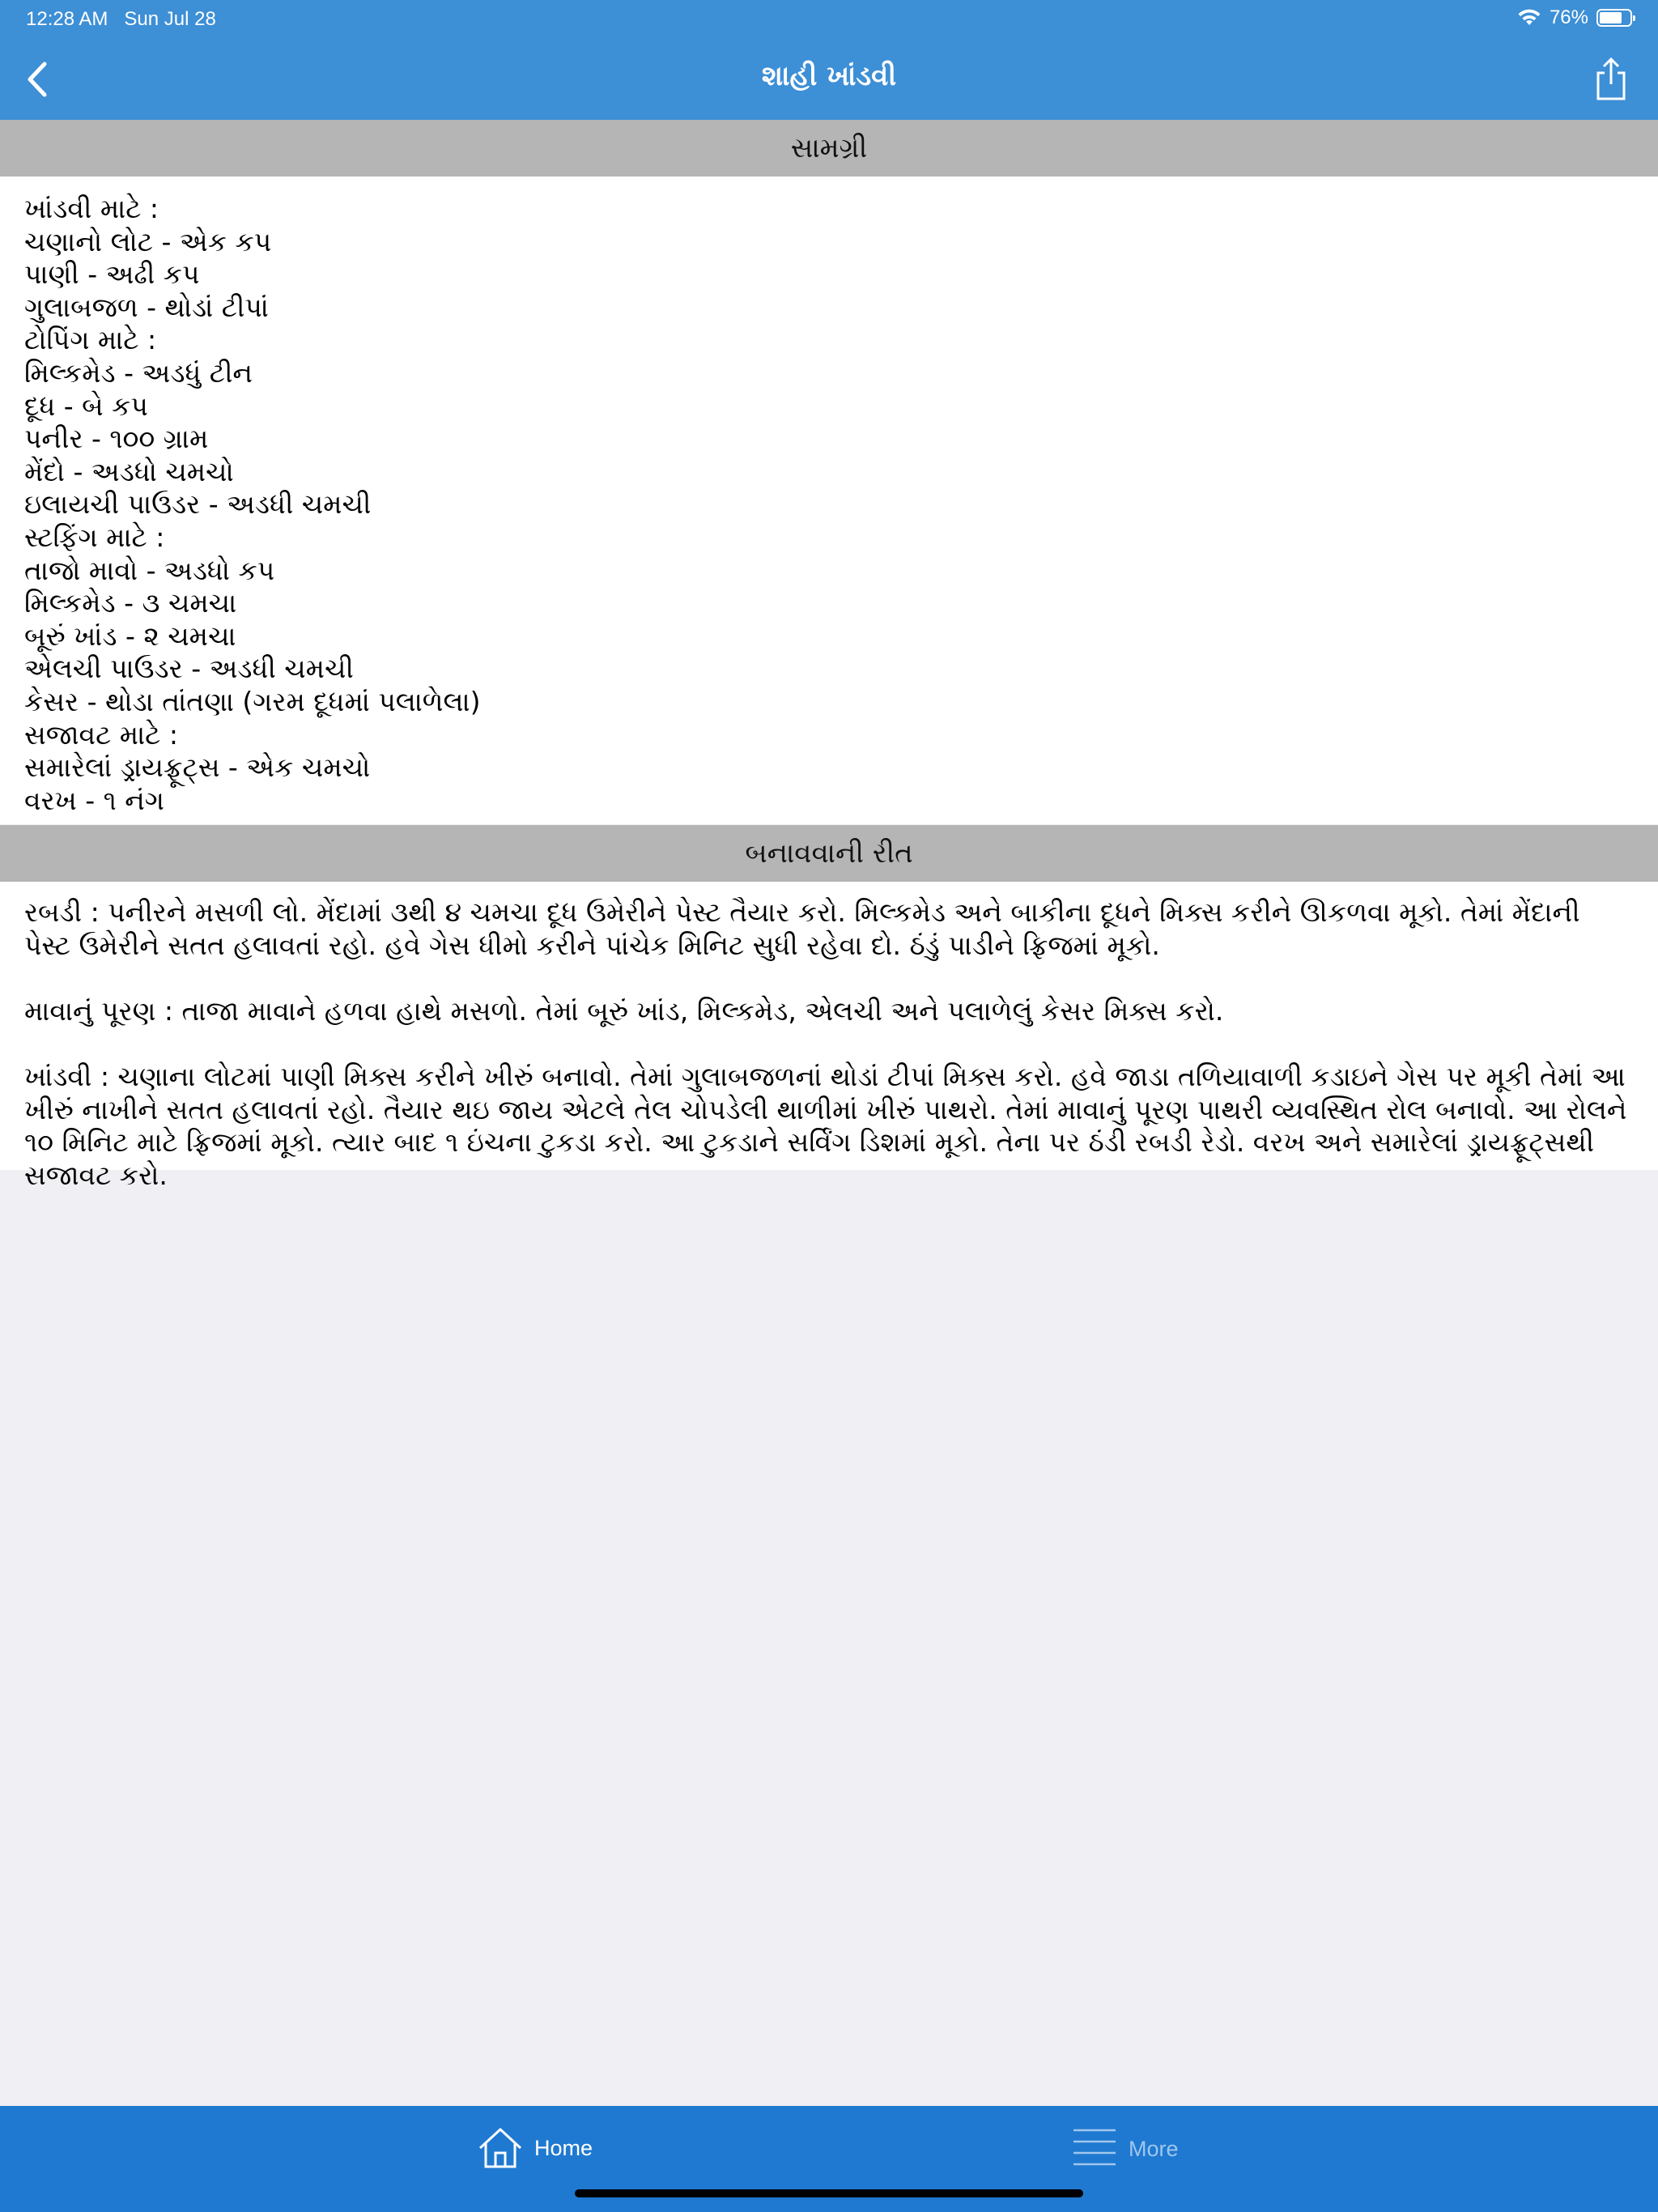 This screenshot has height=2212, width=1658. Describe the element at coordinates (563, 2148) in the screenshot. I see `tab-home-label: Home` at that location.